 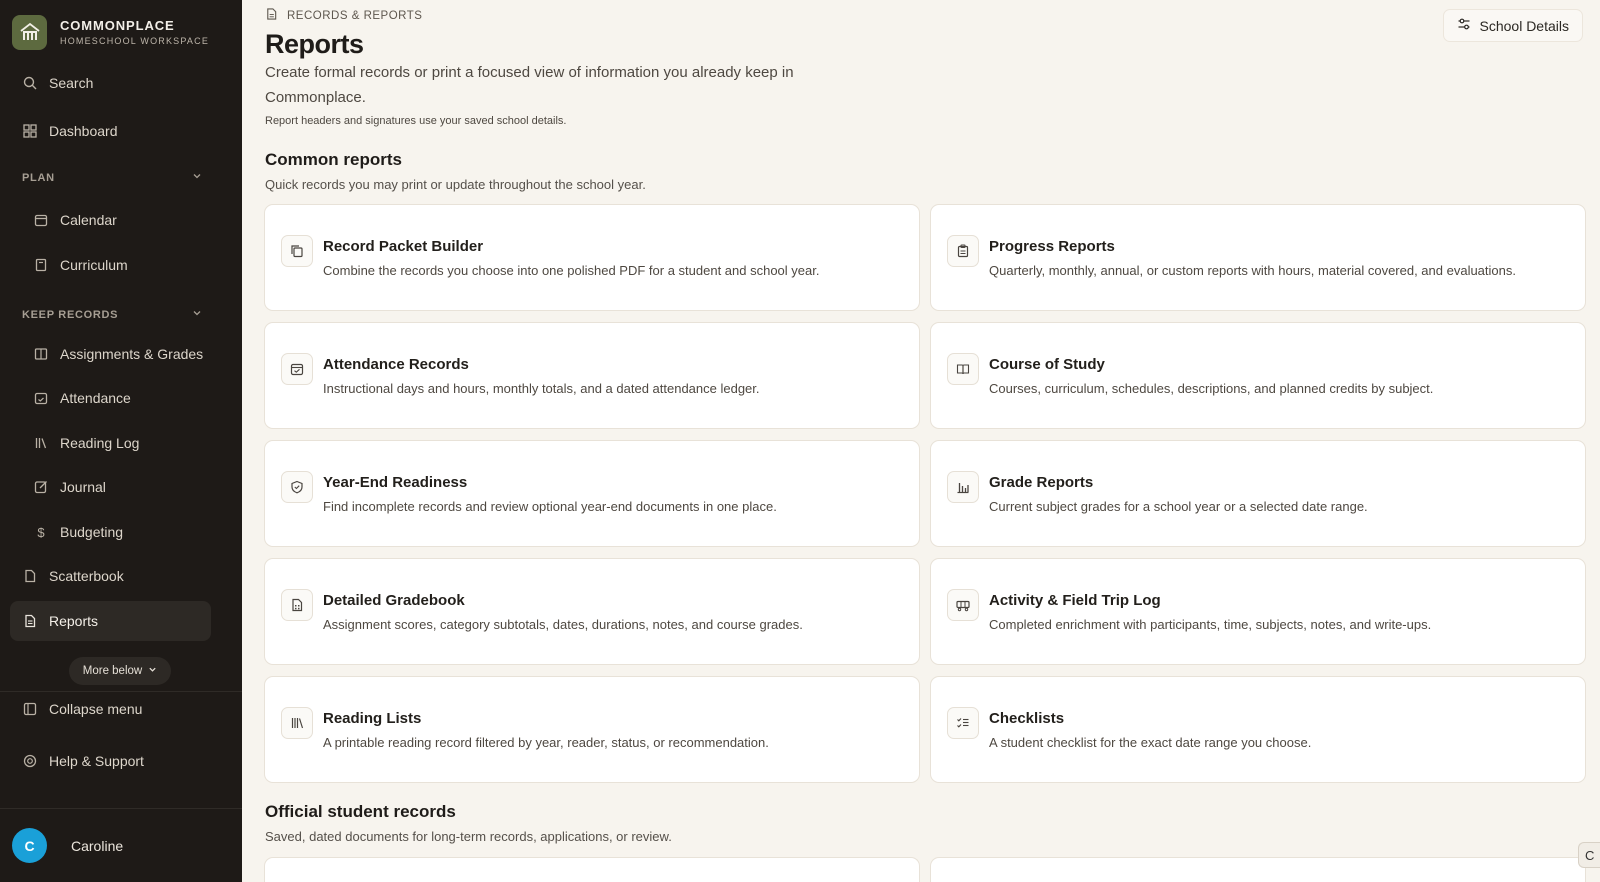 I want to click on help-support-button: Help & Support, so click(x=83, y=761).